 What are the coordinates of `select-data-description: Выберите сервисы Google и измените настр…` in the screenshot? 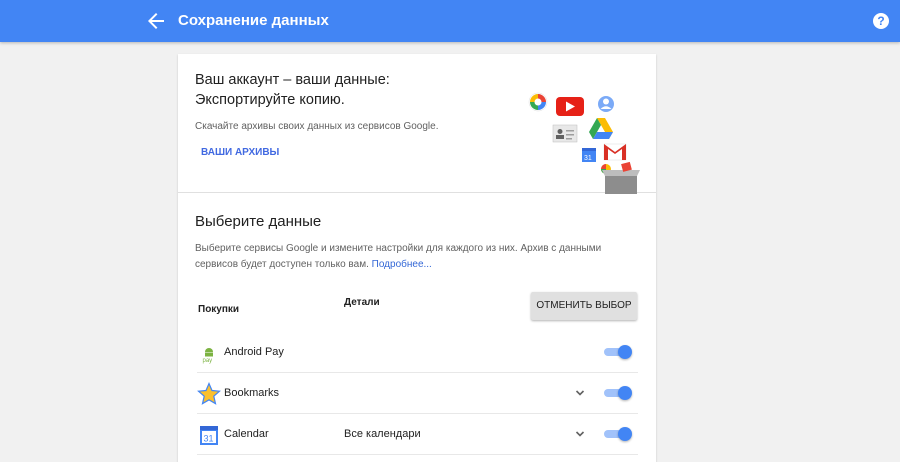 It's located at (420, 257).